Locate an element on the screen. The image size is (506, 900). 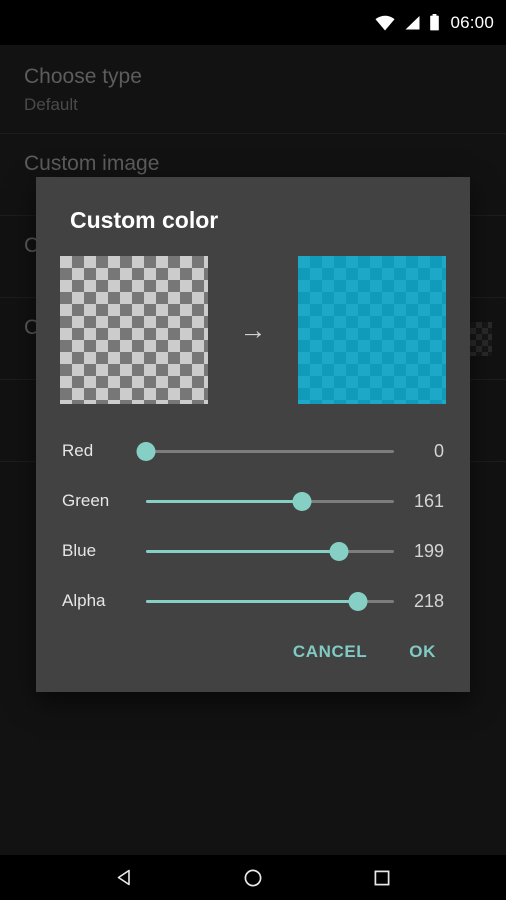
slider-label: Green is located at coordinates (86, 500).